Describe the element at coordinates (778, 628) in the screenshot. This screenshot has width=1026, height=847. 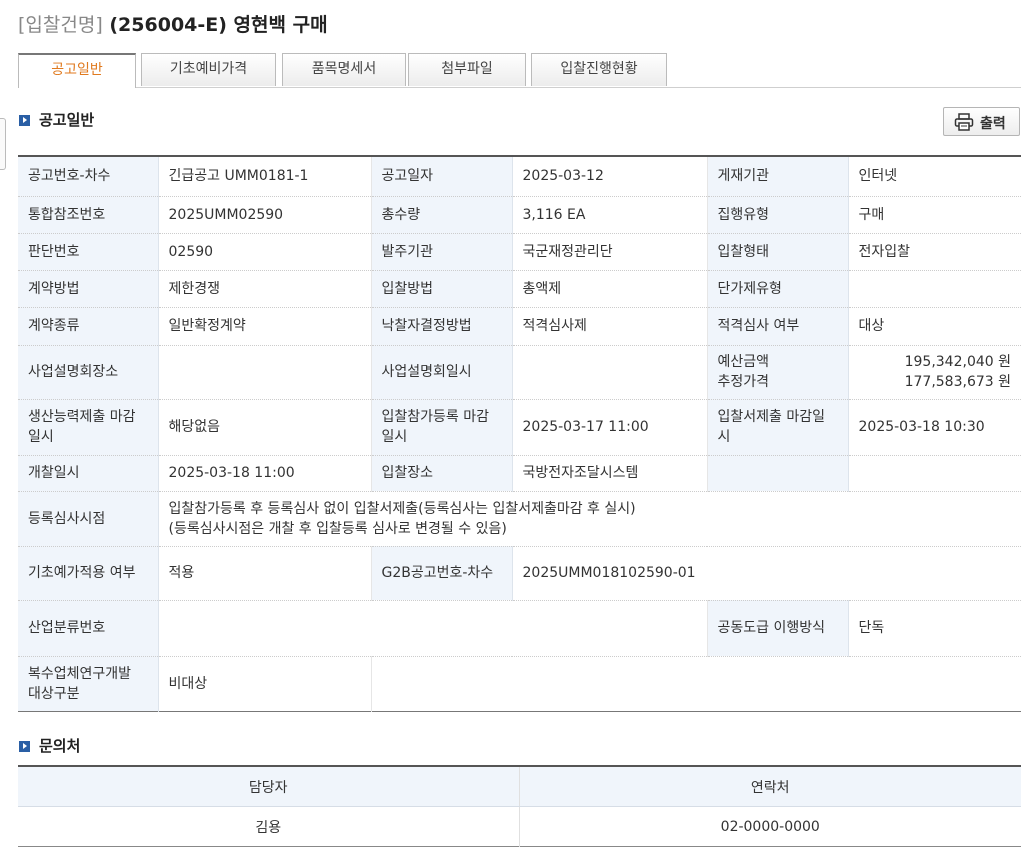
I see `label-joint-contract-method: 공동도급 이행방식` at that location.